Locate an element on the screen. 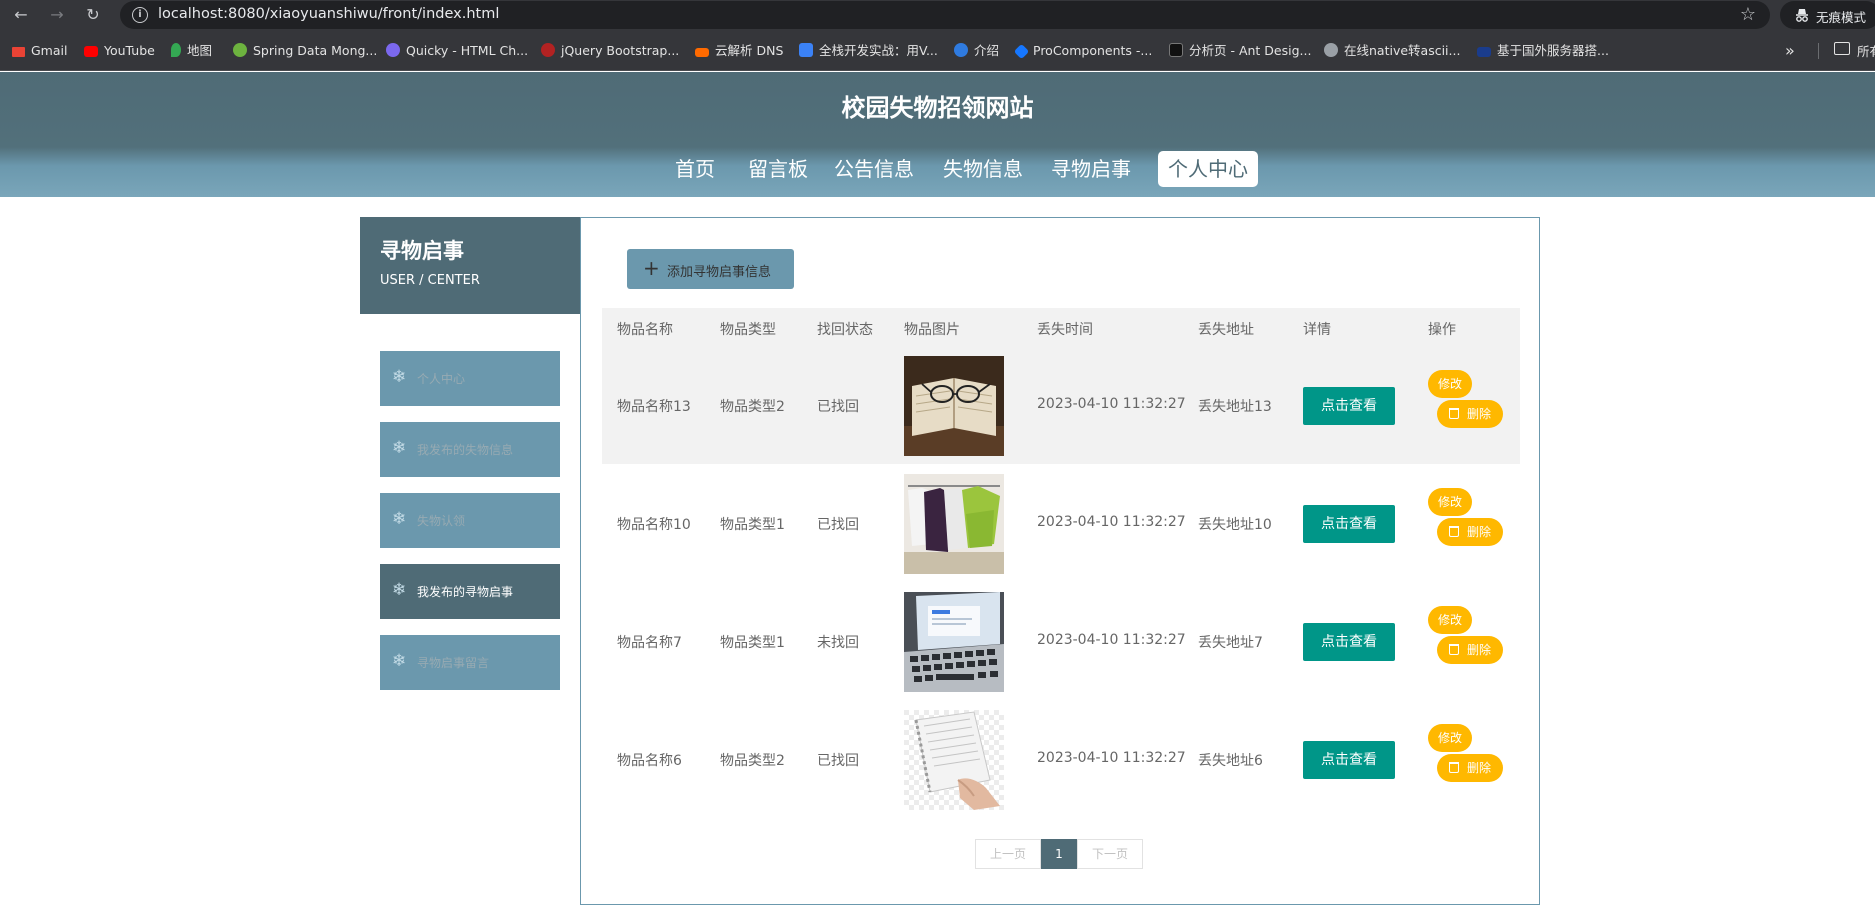 This screenshot has width=1875, height=918. aliyun-icon is located at coordinates (702, 52).